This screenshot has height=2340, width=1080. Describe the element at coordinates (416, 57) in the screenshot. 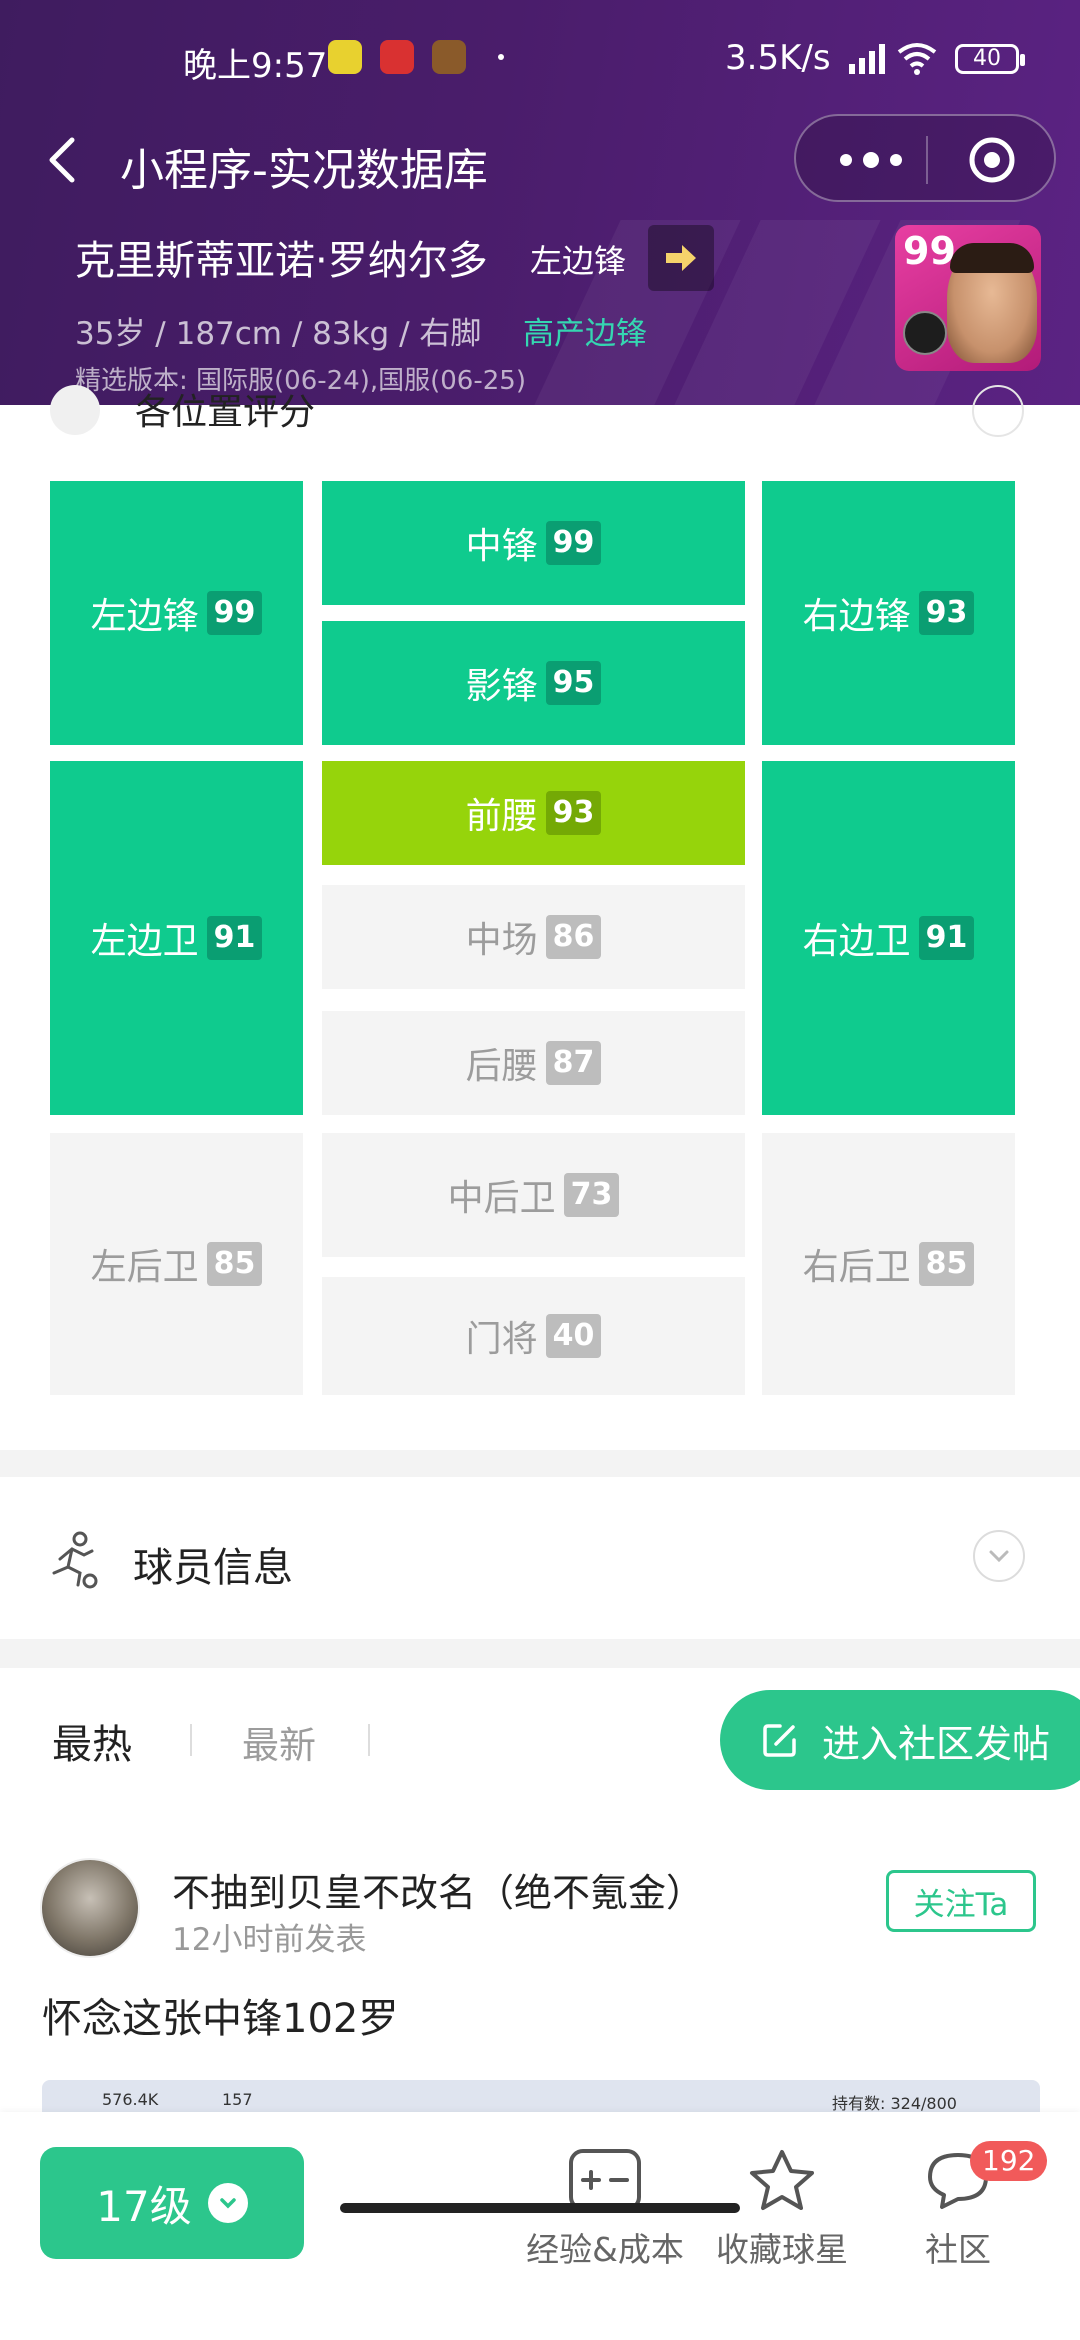

I see `status-app-icons` at that location.